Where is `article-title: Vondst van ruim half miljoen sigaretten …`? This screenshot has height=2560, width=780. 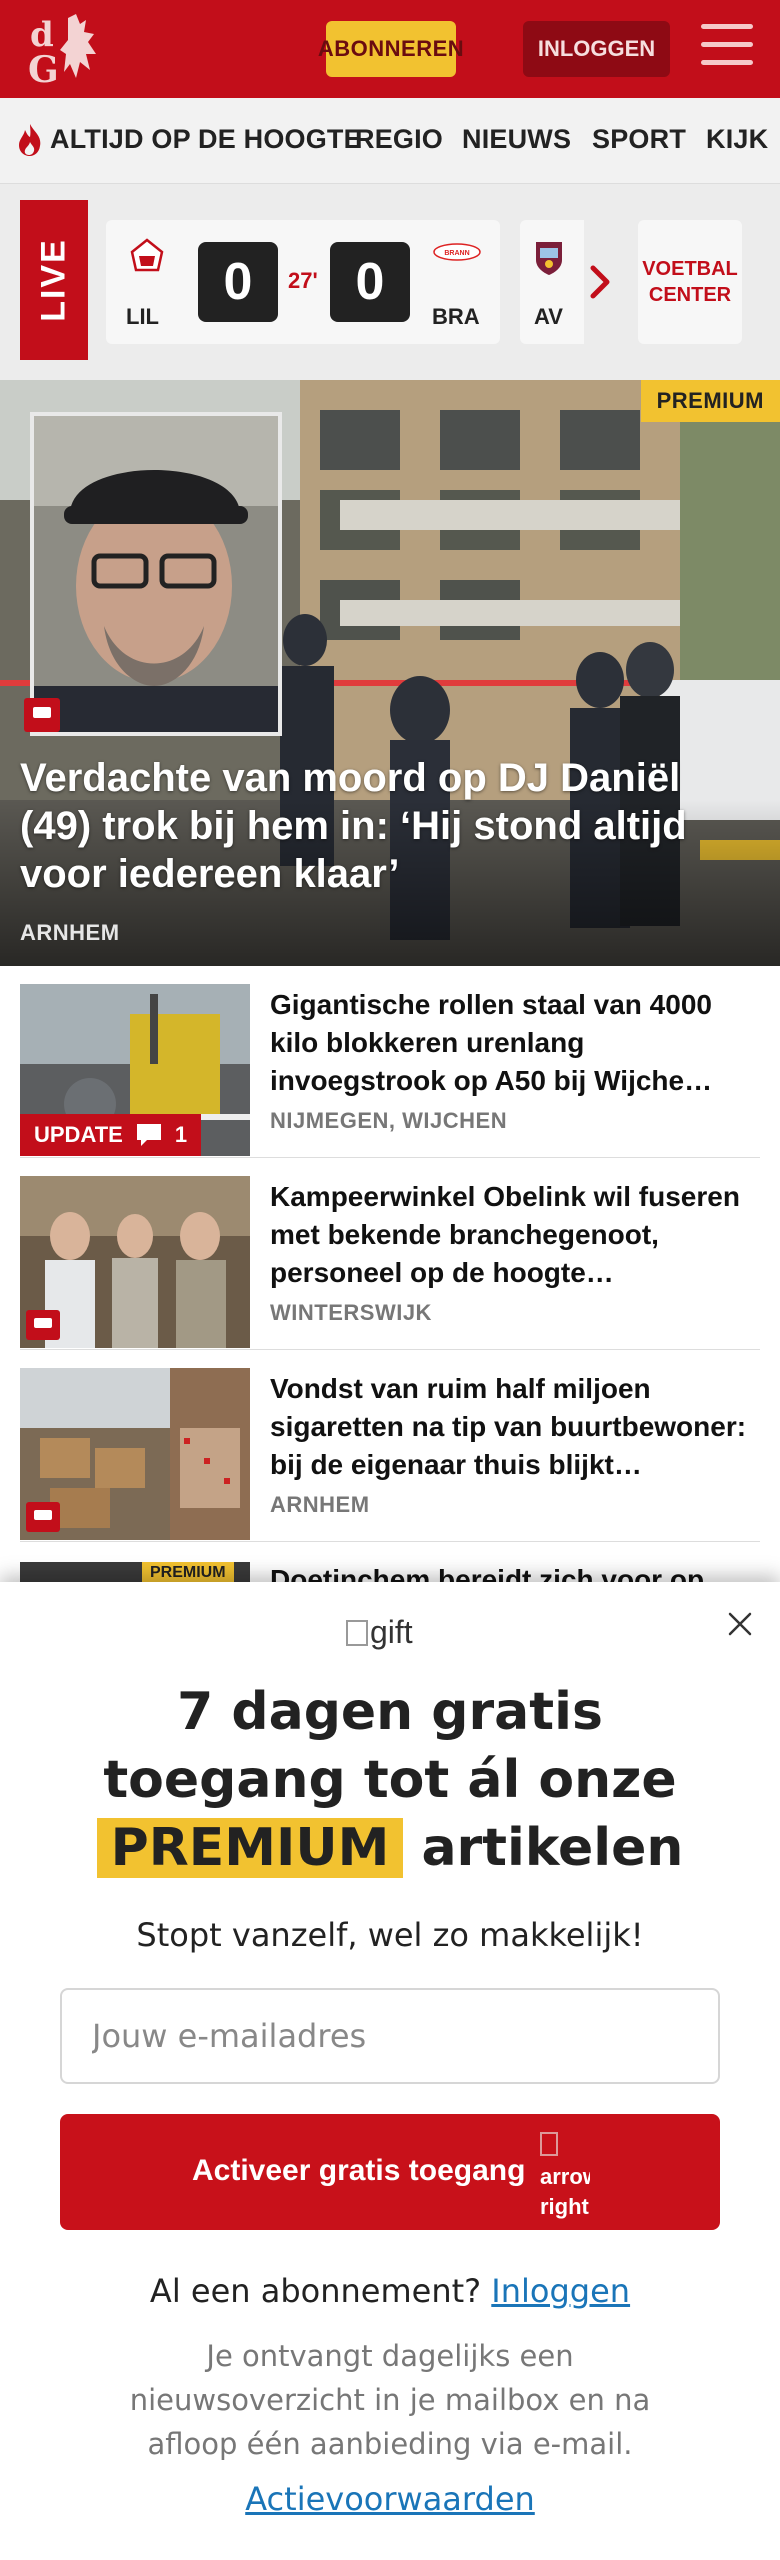
article-title: Vondst van ruim half miljoen sigaretten … is located at coordinates (514, 1427).